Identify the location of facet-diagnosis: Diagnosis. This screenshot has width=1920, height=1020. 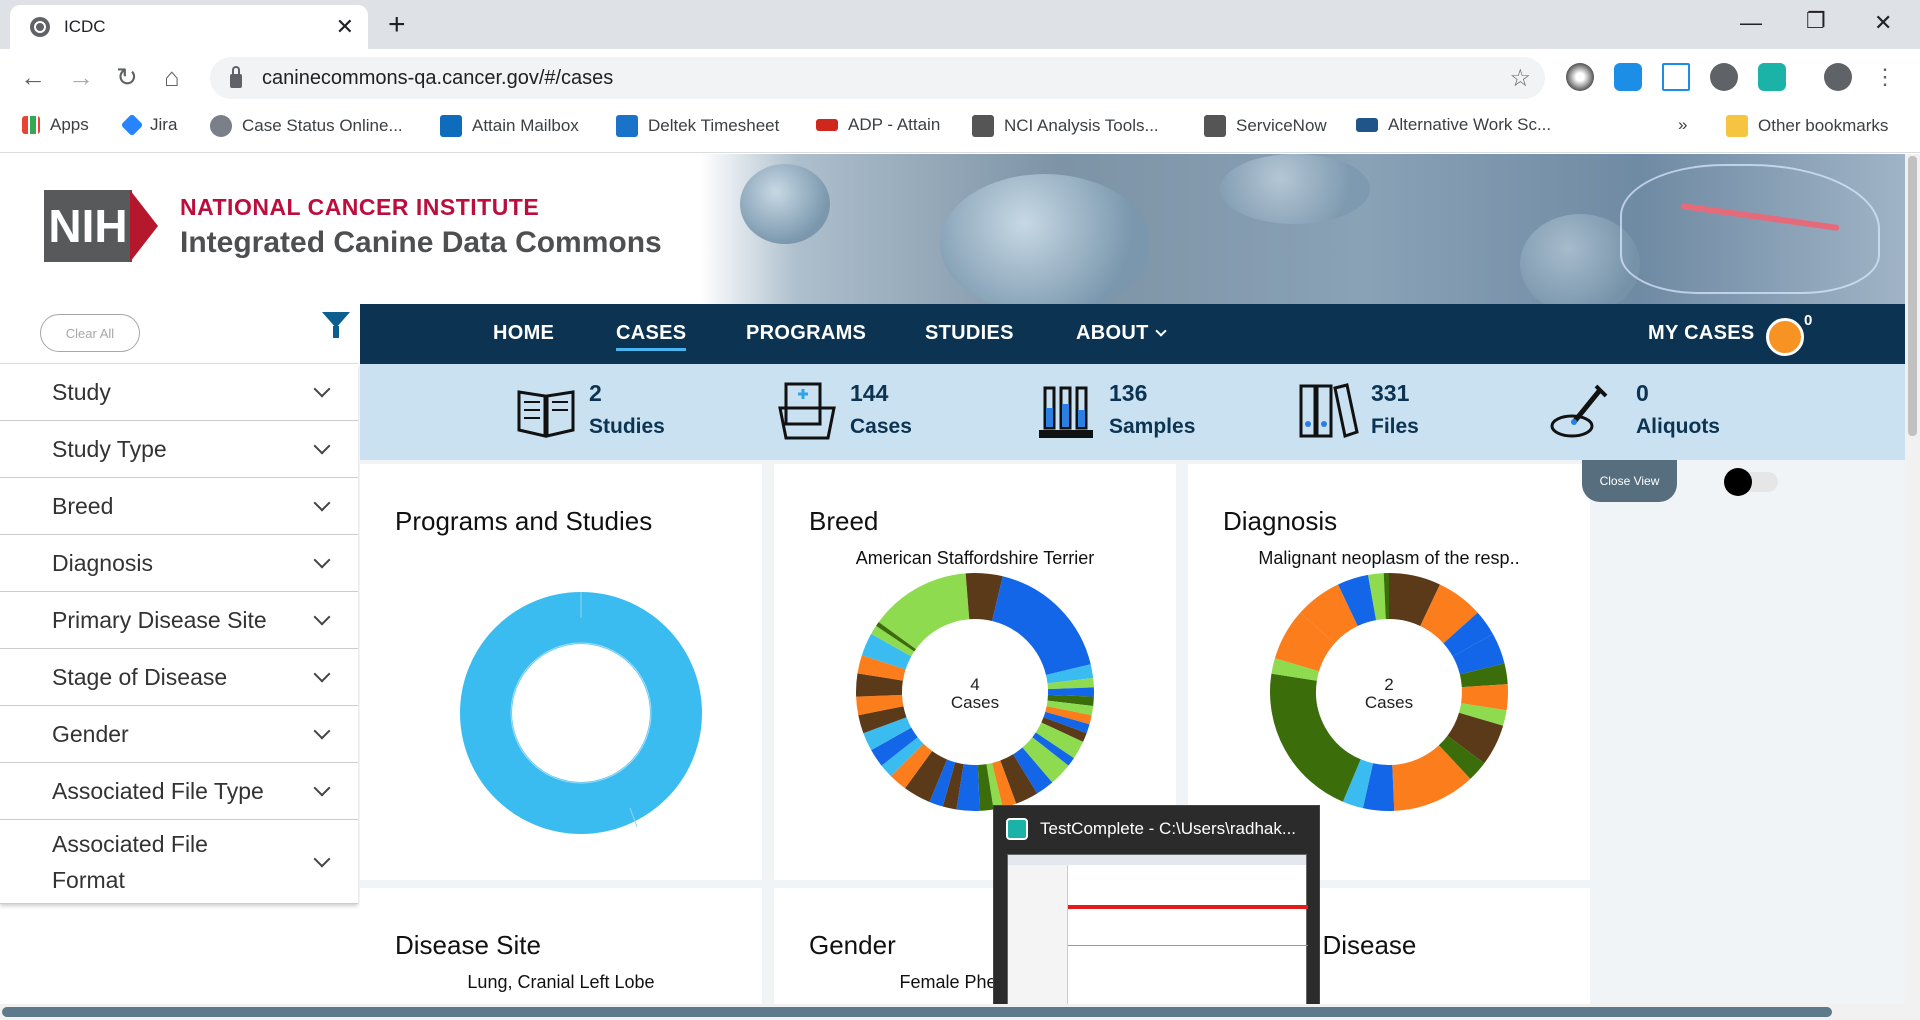
(179, 563).